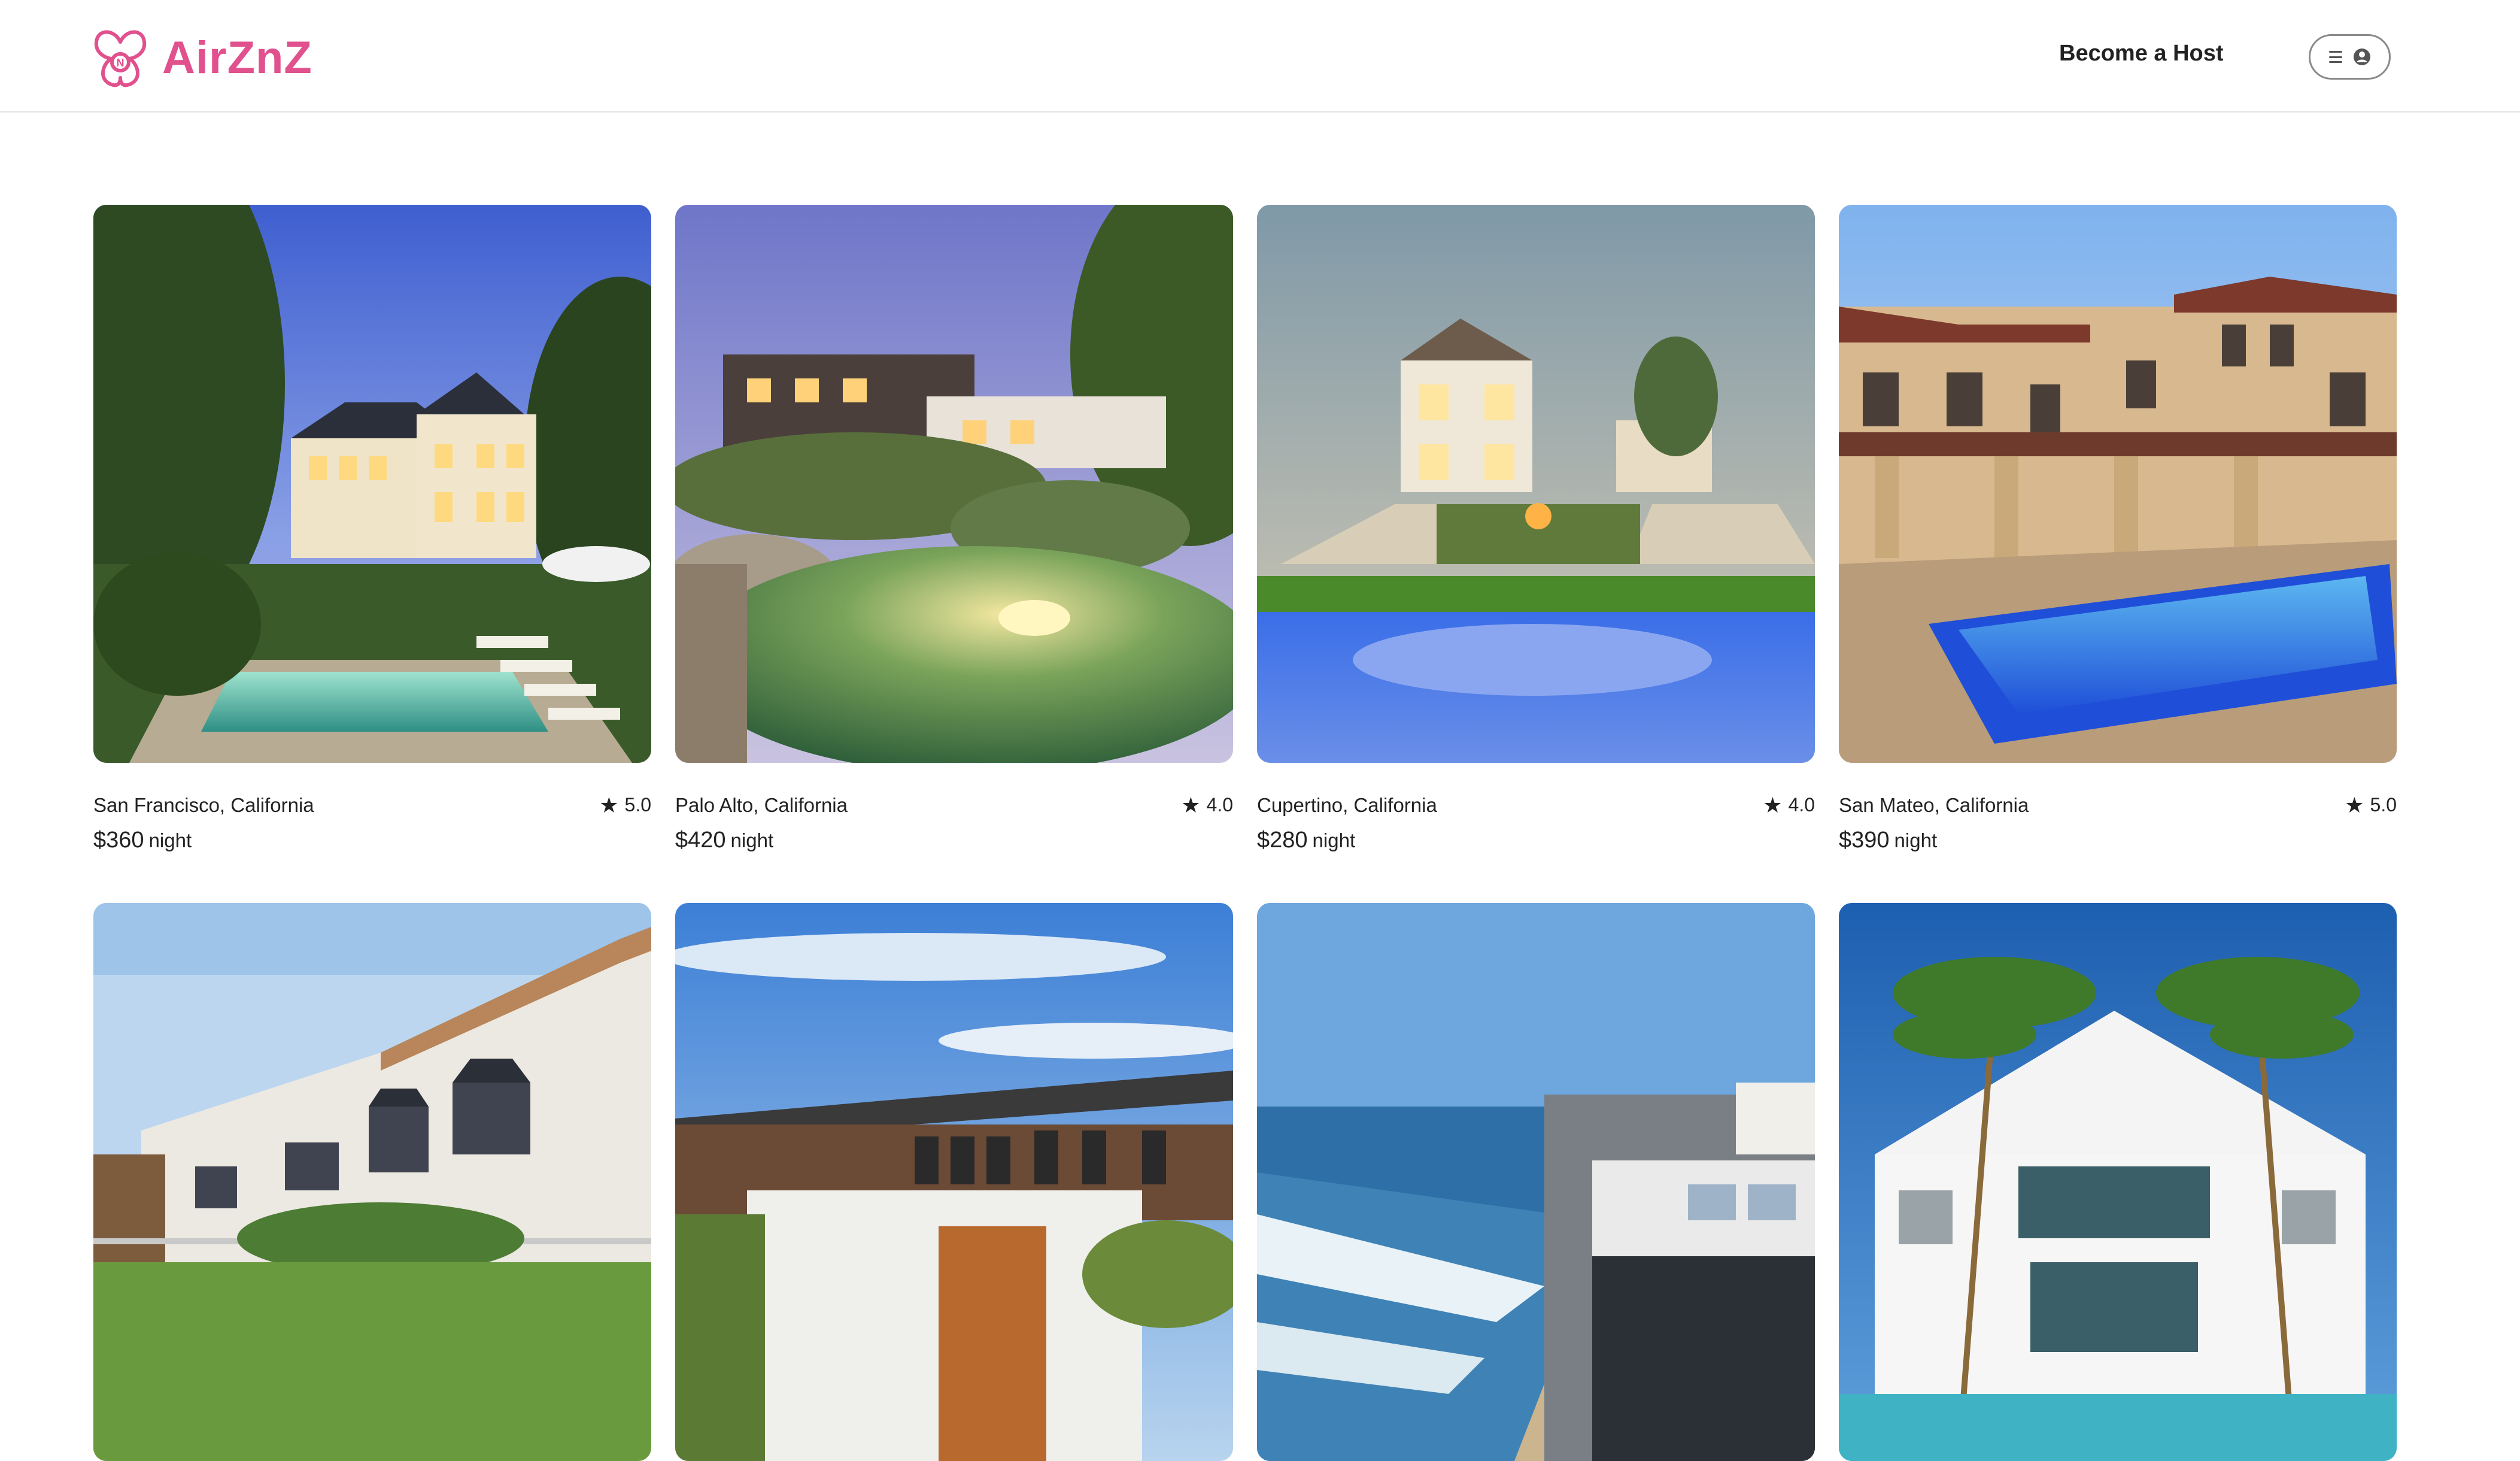 Image resolution: width=2520 pixels, height=1461 pixels. I want to click on hamburger-menu-icon, so click(2335, 57).